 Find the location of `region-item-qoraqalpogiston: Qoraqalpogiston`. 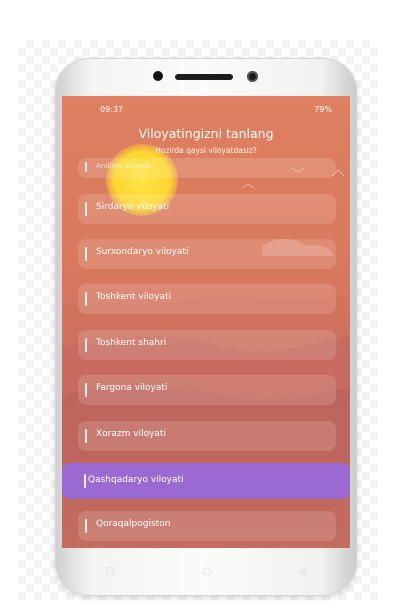

region-item-qoraqalpogiston: Qoraqalpogiston is located at coordinates (207, 526).